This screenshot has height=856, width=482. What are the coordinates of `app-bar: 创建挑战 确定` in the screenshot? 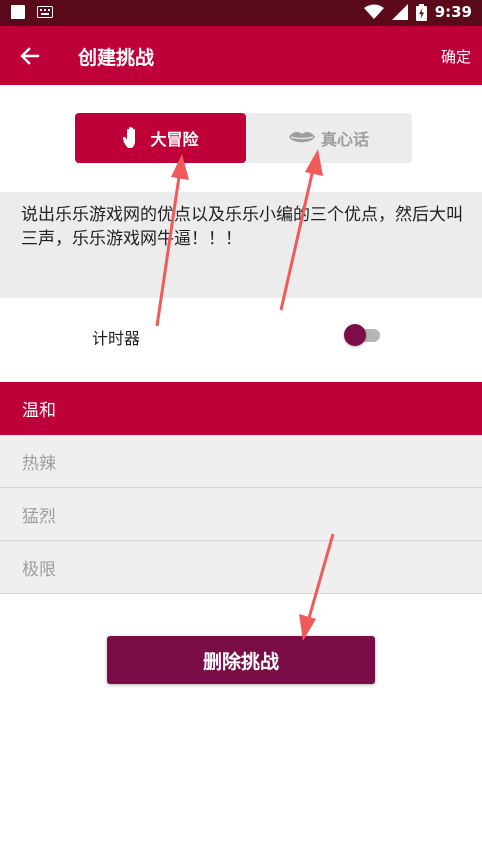 It's located at (241, 55).